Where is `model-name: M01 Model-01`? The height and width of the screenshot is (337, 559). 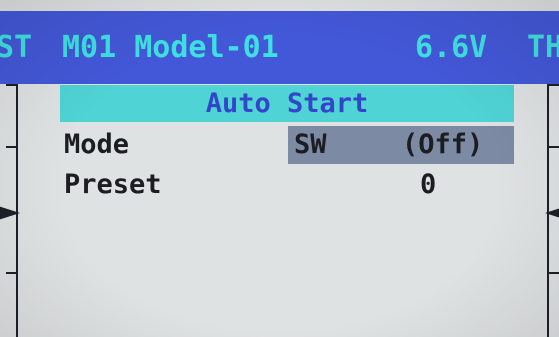 model-name: M01 Model-01 is located at coordinates (170, 47).